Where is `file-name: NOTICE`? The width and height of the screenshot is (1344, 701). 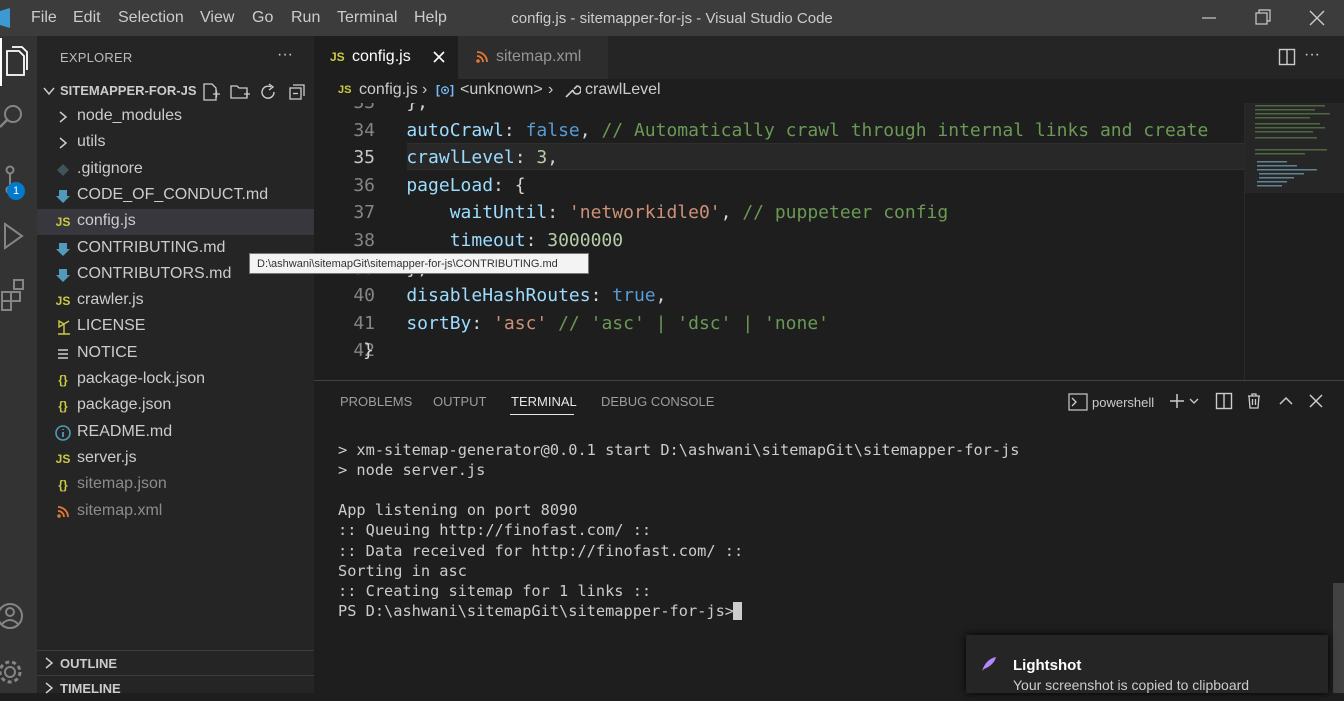 file-name: NOTICE is located at coordinates (107, 352).